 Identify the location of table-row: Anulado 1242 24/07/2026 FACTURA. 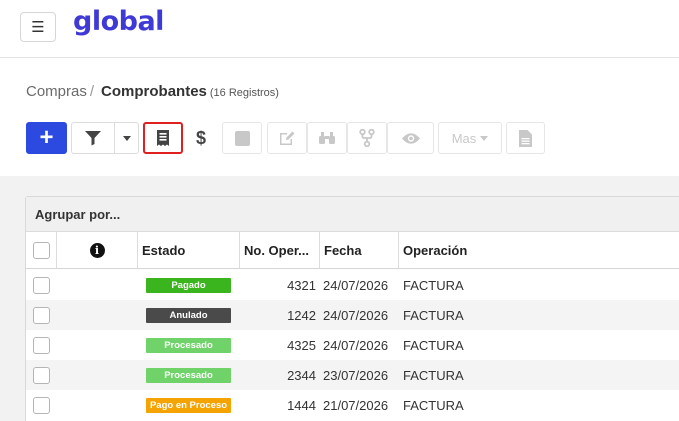
(352, 315).